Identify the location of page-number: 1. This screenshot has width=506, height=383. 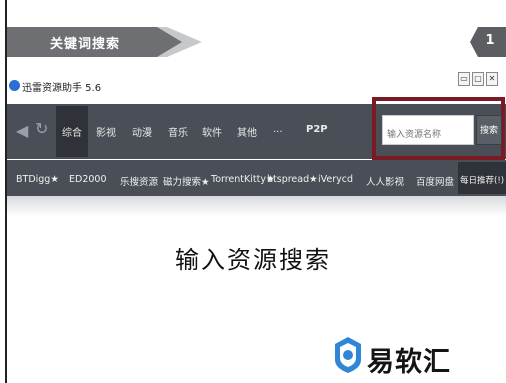
(490, 40).